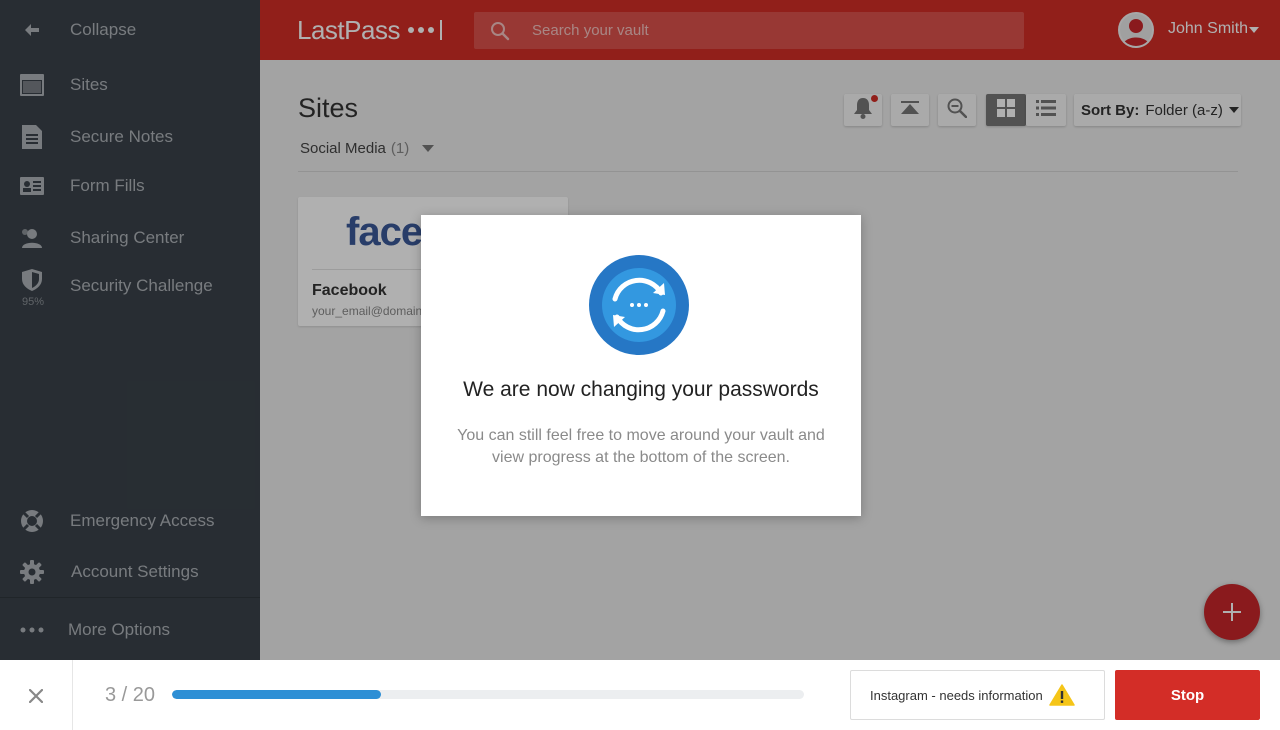 The height and width of the screenshot is (730, 1280). What do you see at coordinates (276, 694) in the screenshot?
I see `progress-bar-fill` at bounding box center [276, 694].